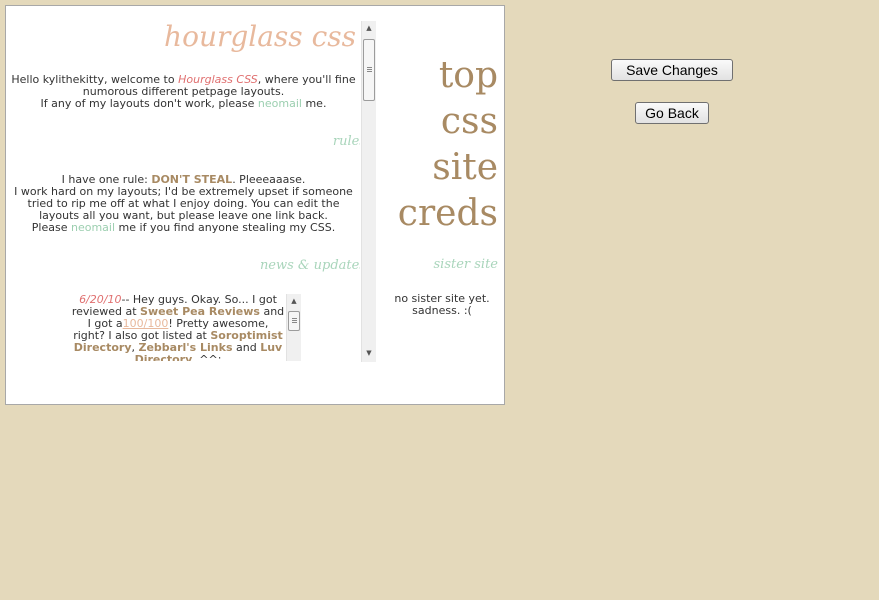 The width and height of the screenshot is (879, 600). What do you see at coordinates (149, 103) in the screenshot?
I see `intro-text-c: If any of my layouts don't work, please` at bounding box center [149, 103].